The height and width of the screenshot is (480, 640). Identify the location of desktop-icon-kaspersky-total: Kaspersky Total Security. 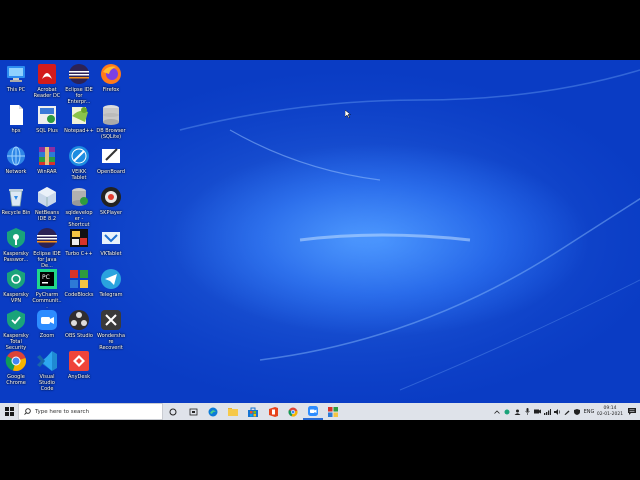
(16, 330).